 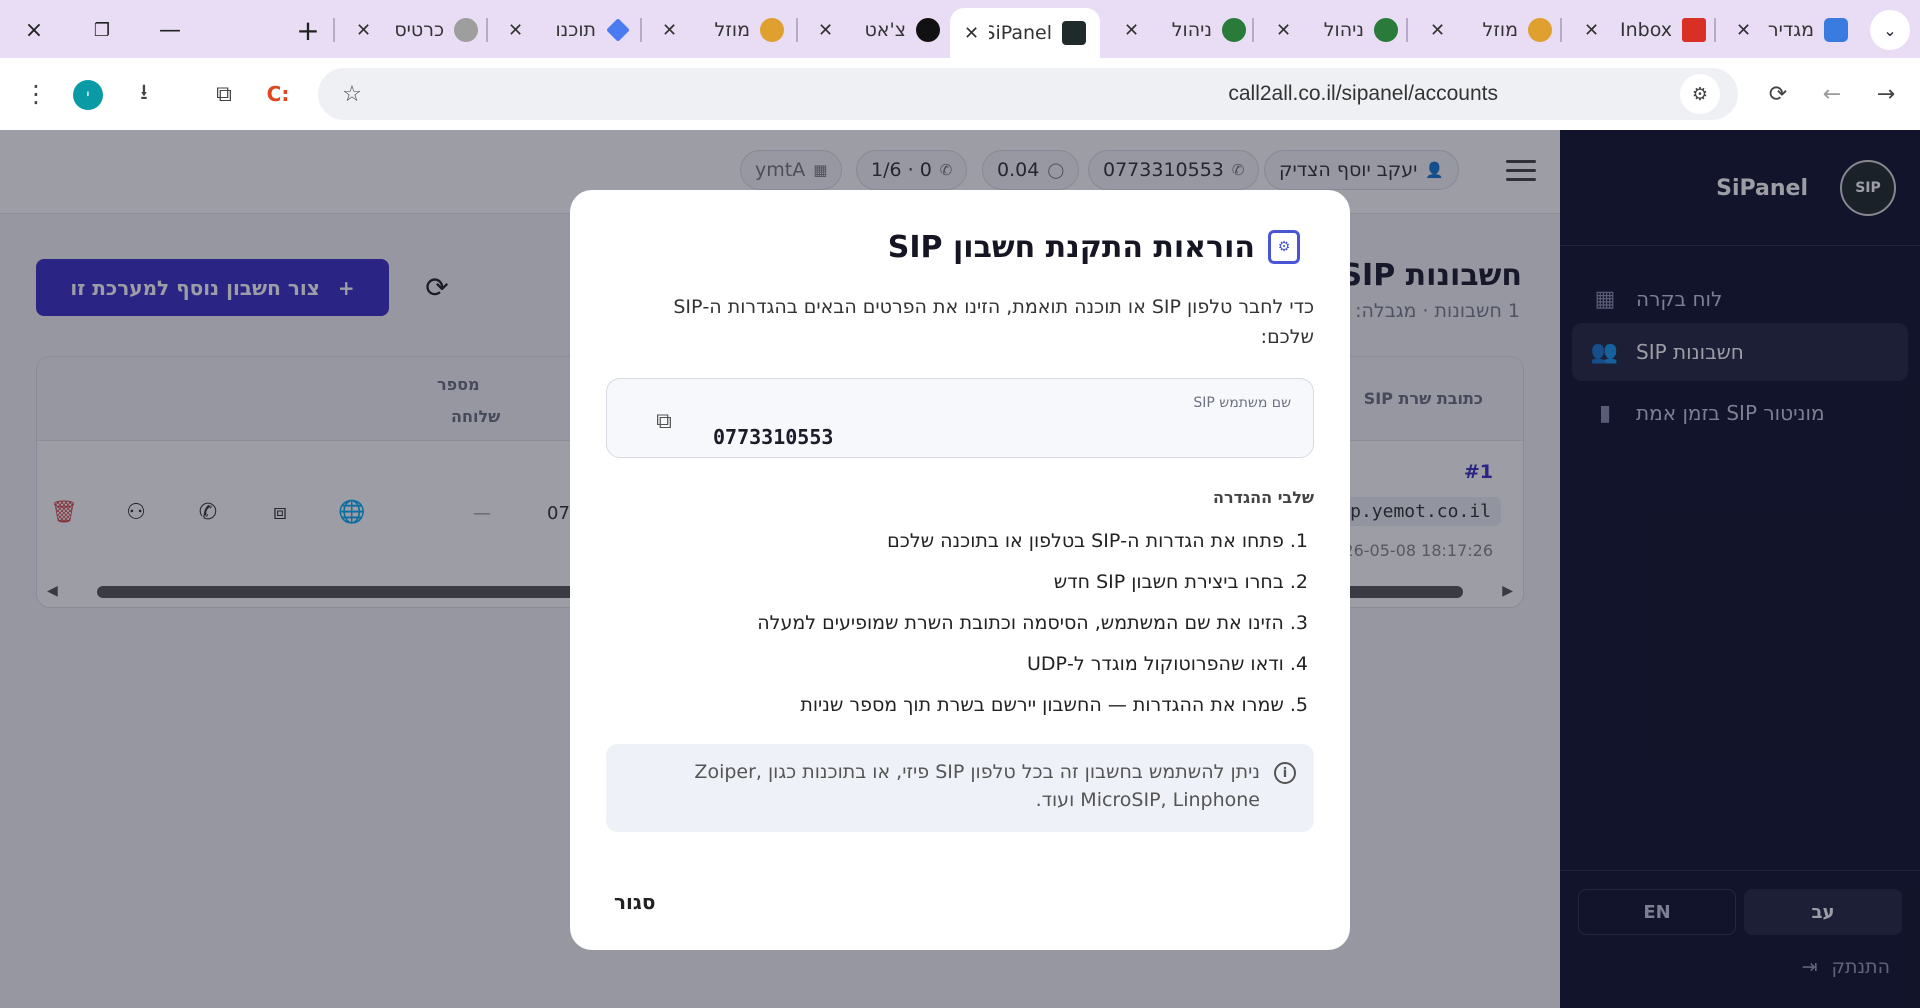 I want to click on sipanel-favicon-icon, so click(x=1074, y=33).